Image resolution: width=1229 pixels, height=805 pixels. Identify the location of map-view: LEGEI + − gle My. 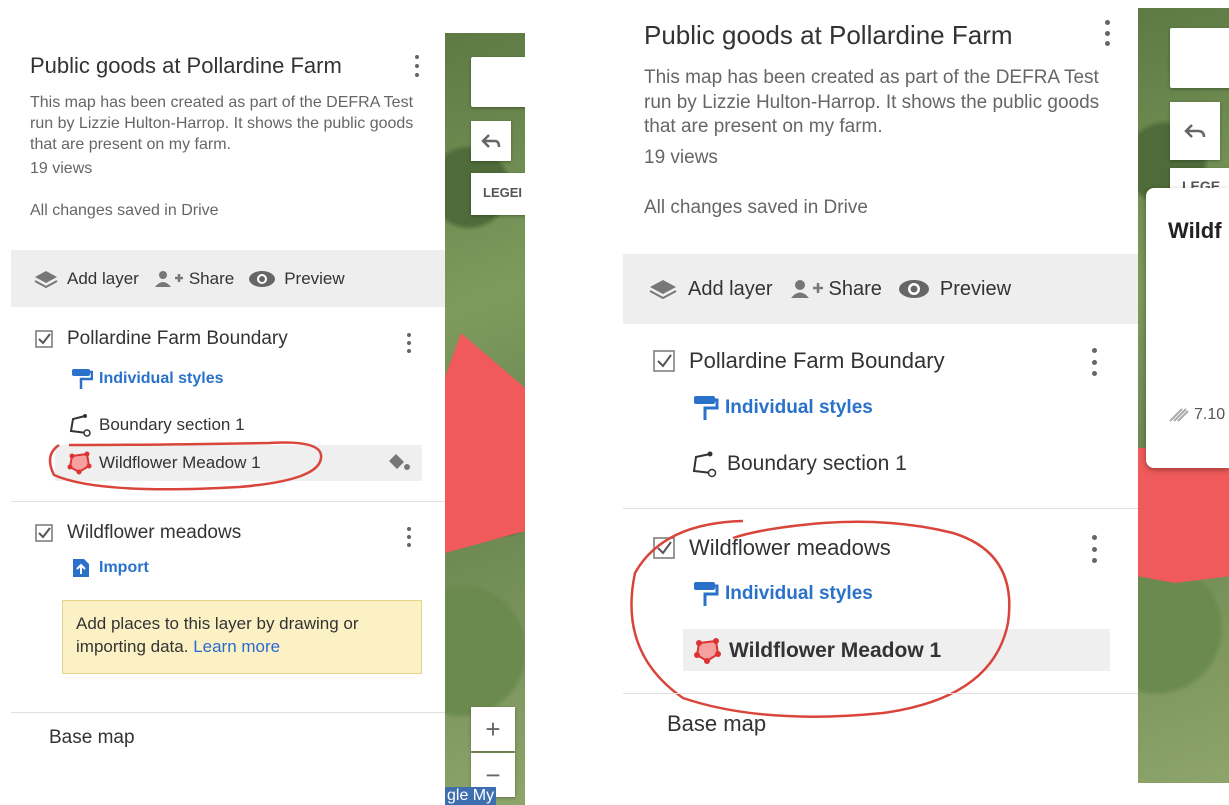
(485, 419).